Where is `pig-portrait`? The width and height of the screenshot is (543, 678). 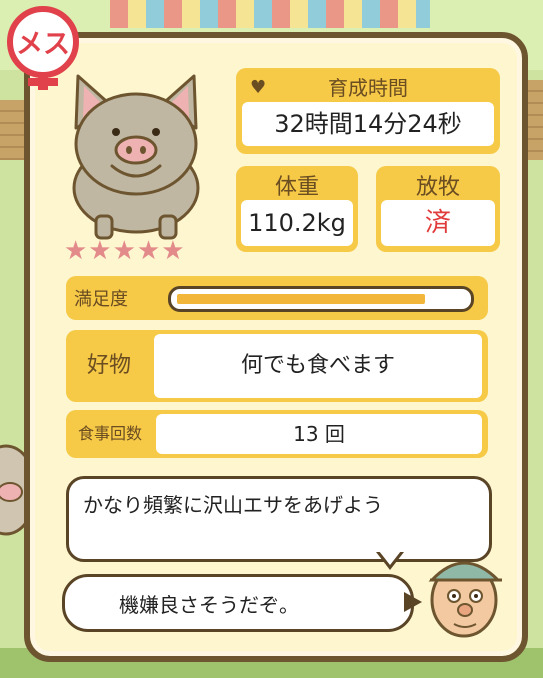 pig-portrait is located at coordinates (136, 157).